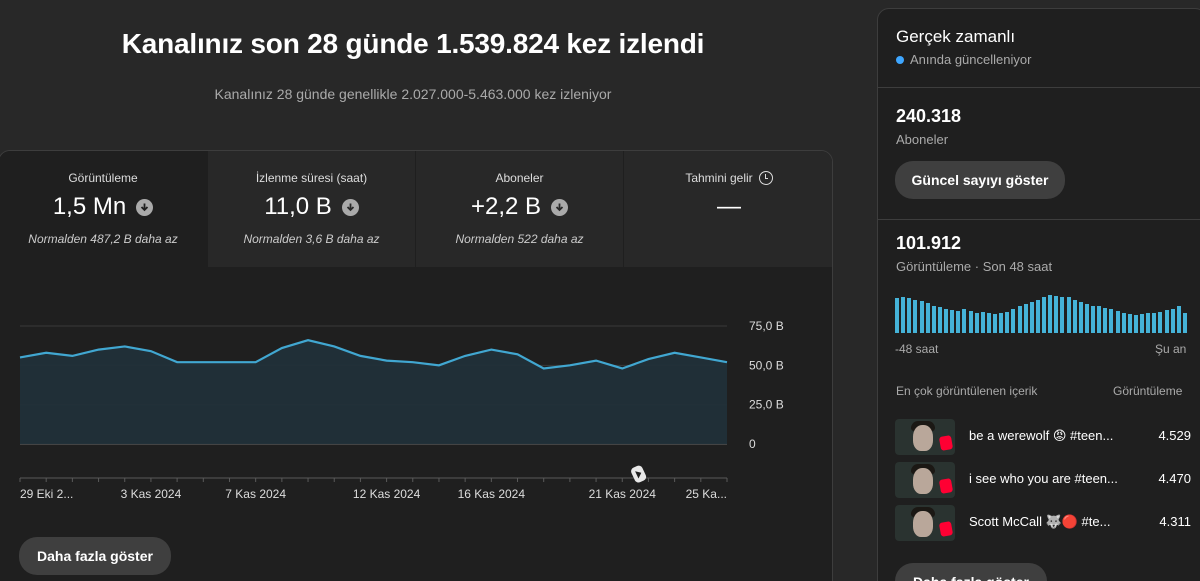  Describe the element at coordinates (1148, 391) in the screenshot. I see `top-content-column: Görüntüleme` at that location.